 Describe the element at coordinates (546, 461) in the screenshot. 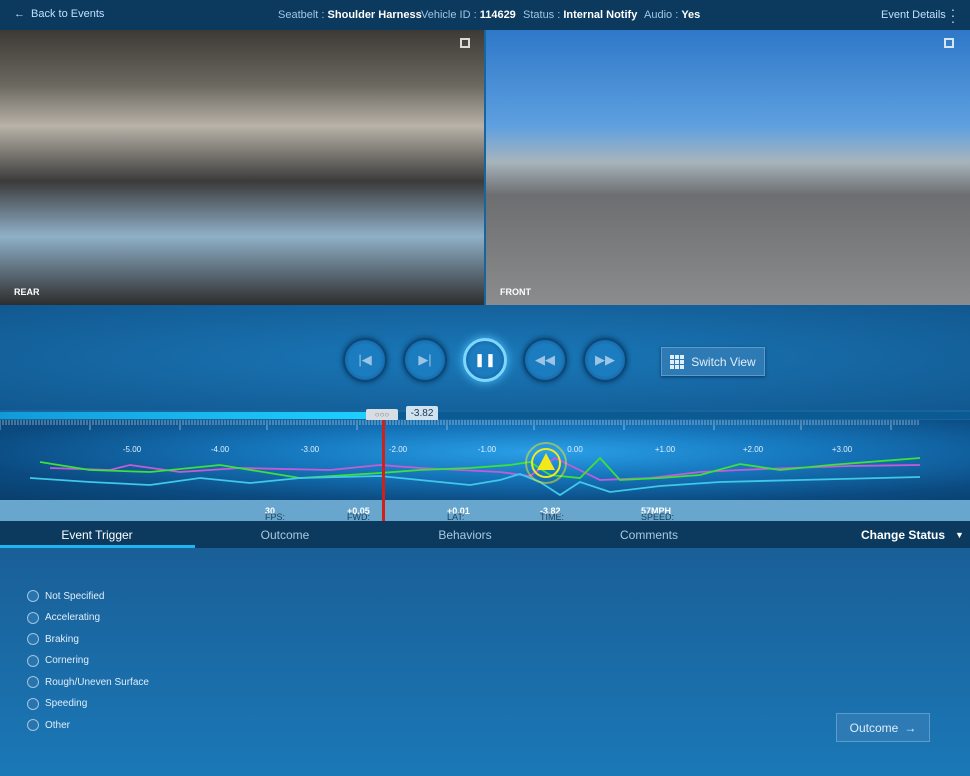

I see `event-warning-icon` at that location.